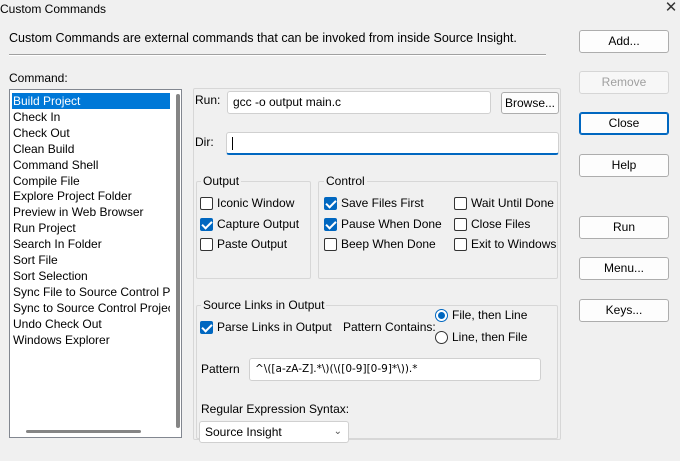 Image resolution: width=680 pixels, height=461 pixels. What do you see at coordinates (624, 227) in the screenshot?
I see `run-button: Run` at bounding box center [624, 227].